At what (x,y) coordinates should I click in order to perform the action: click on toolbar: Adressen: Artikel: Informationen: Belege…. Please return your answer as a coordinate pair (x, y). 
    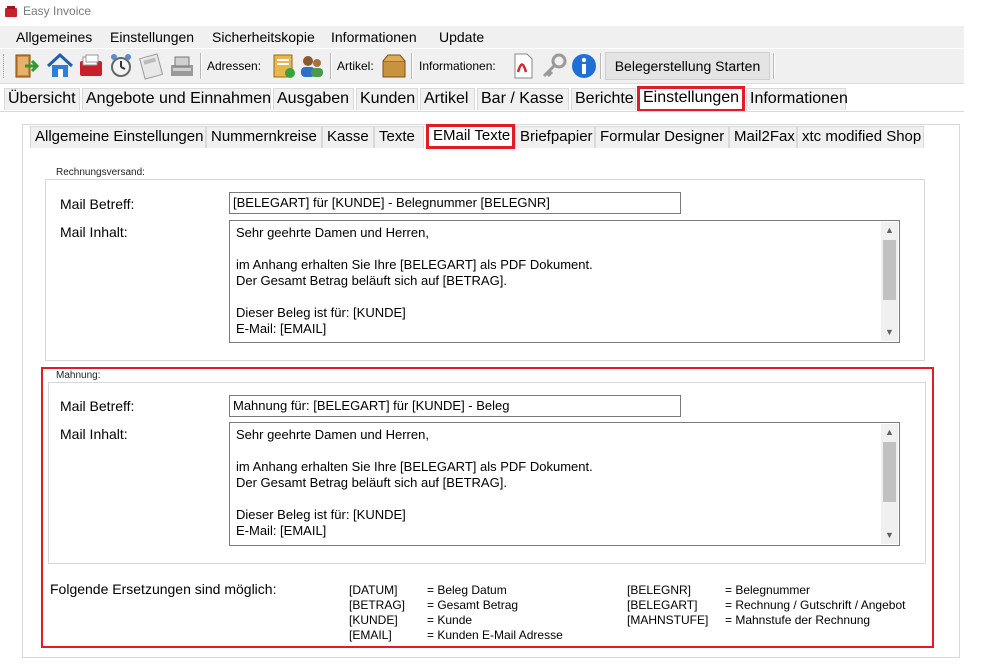
    Looking at the image, I should click on (482, 66).